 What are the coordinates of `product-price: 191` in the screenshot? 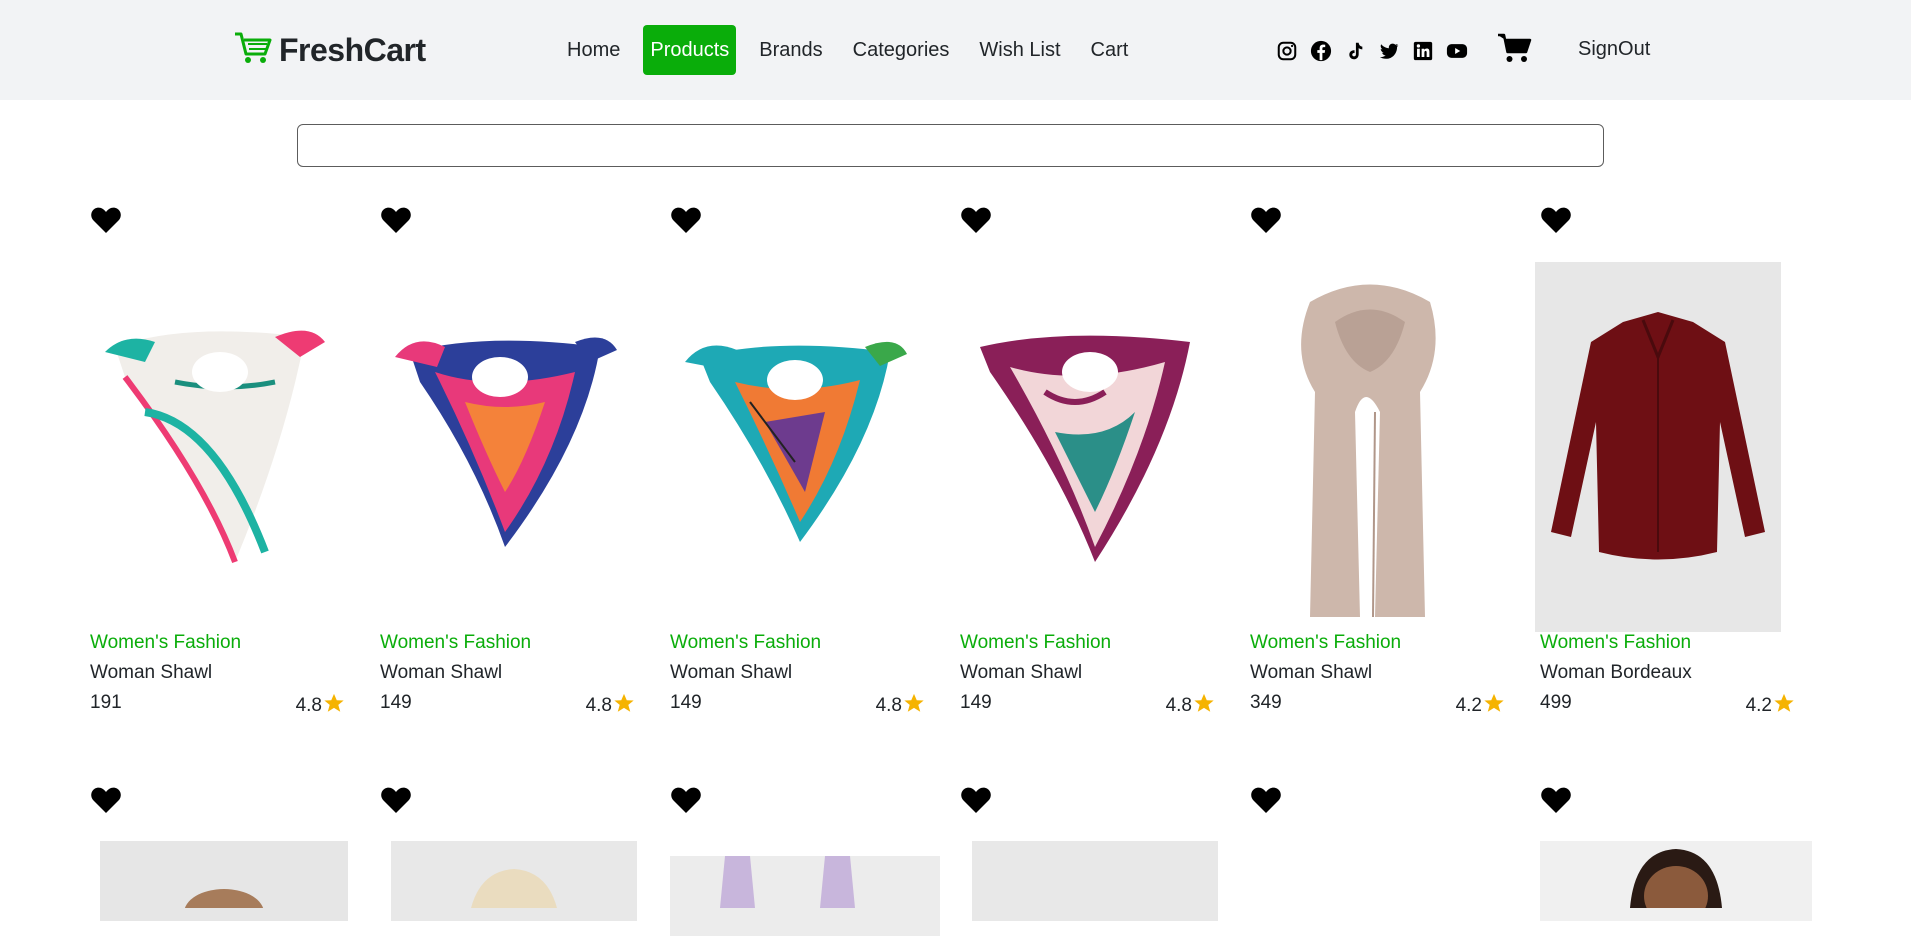 It's located at (106, 702).